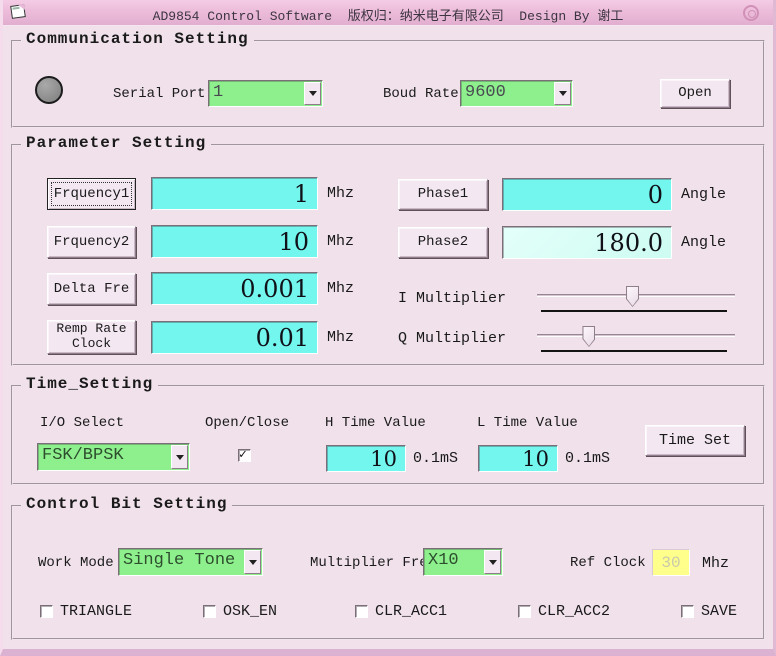 The width and height of the screenshot is (776, 656). I want to click on time-setting-heading: Time_Setting, so click(90, 384).